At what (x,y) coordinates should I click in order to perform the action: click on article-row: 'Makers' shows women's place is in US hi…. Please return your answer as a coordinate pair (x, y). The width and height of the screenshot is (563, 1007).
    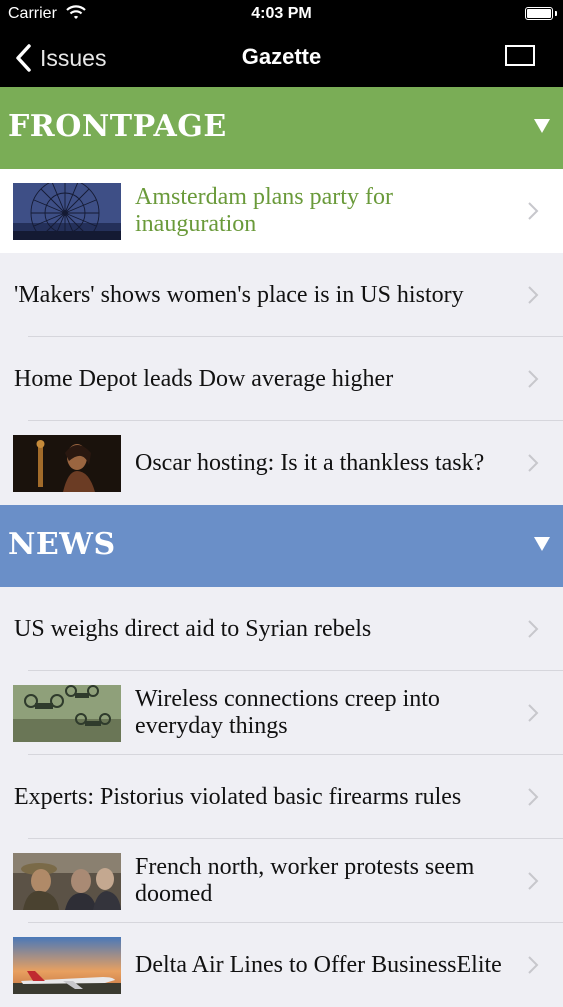
    Looking at the image, I should click on (281, 295).